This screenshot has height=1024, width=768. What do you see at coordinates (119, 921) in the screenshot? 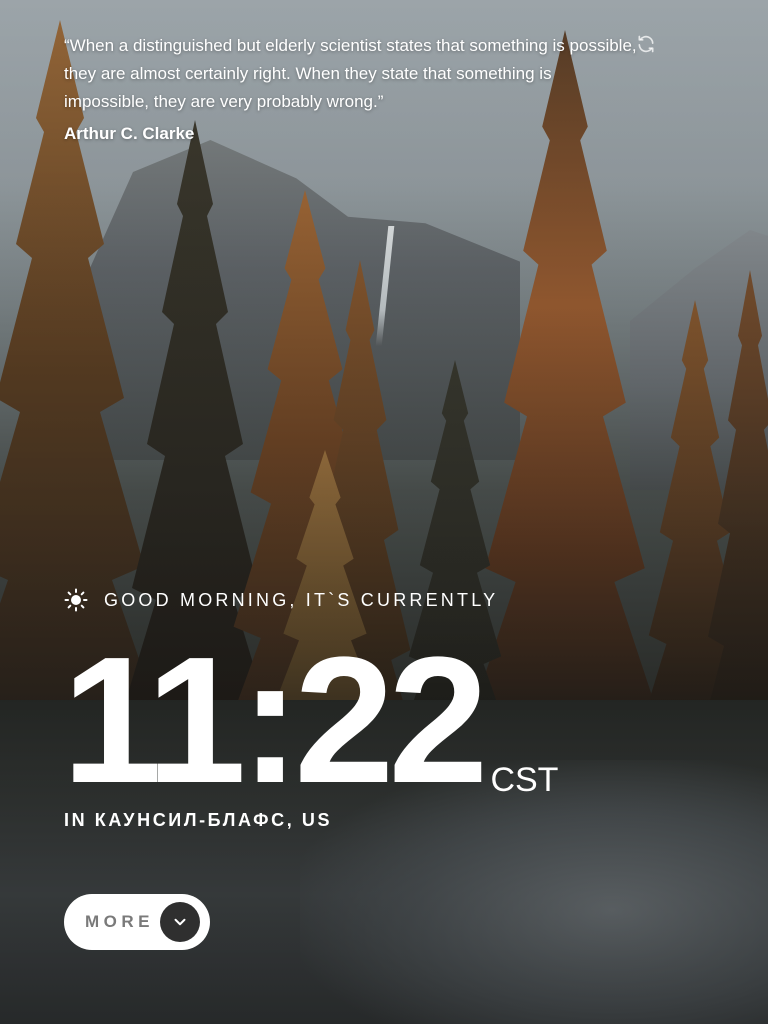
I see `more-button-label: MORE` at bounding box center [119, 921].